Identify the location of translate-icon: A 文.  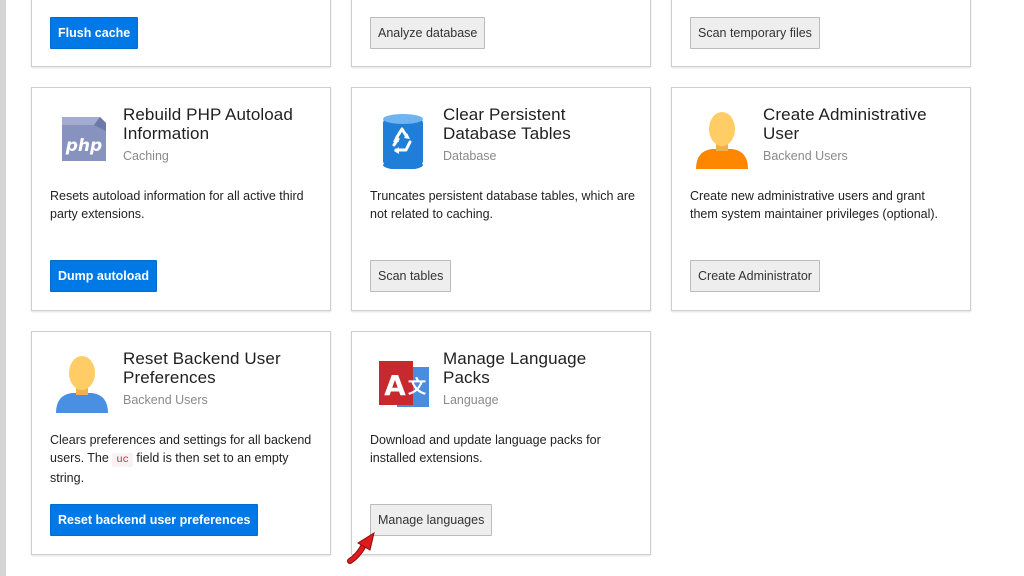
(402, 383).